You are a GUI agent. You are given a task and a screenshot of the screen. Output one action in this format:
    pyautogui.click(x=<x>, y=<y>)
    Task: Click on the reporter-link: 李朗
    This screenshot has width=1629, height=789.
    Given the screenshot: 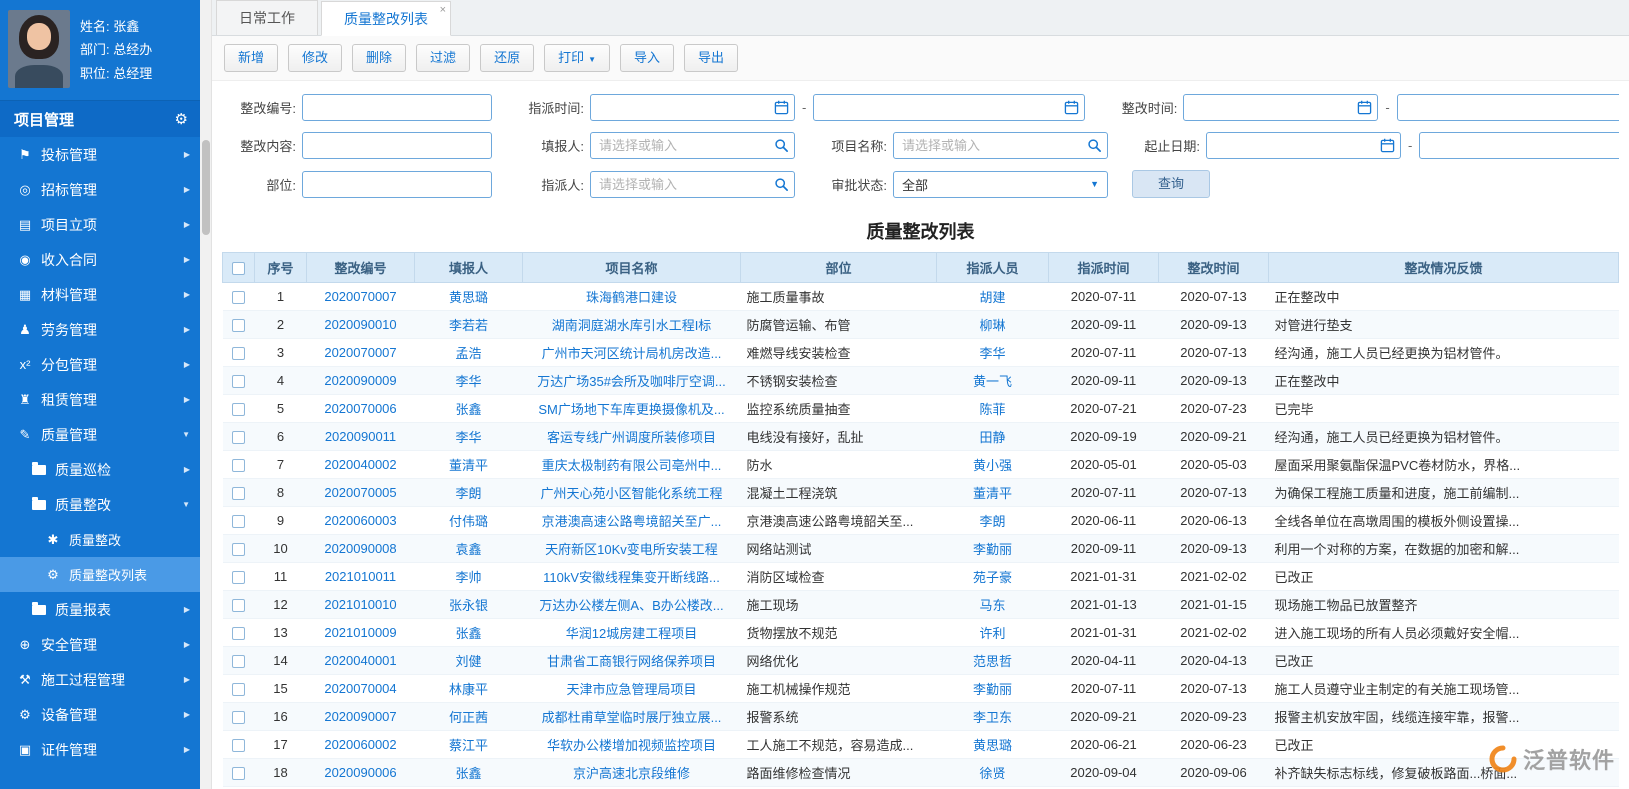 What is the action you would take?
    pyautogui.click(x=468, y=493)
    